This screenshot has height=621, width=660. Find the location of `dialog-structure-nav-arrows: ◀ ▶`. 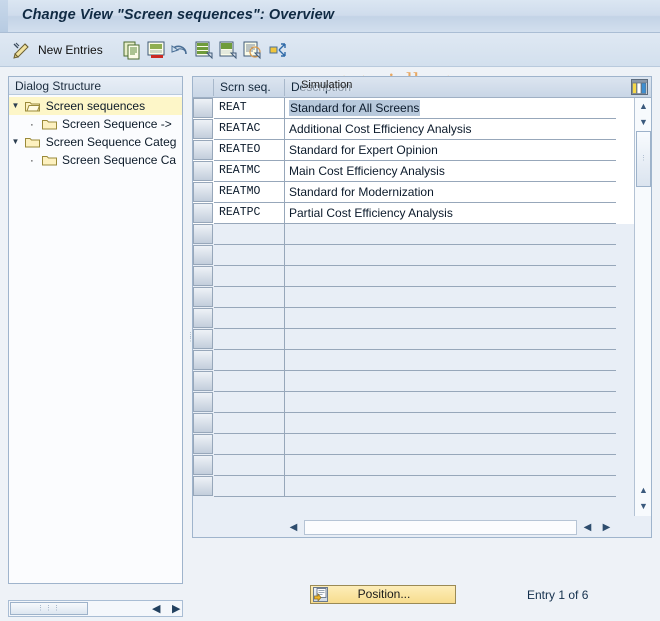

dialog-structure-nav-arrows: ◀ ▶ is located at coordinates (172, 609).